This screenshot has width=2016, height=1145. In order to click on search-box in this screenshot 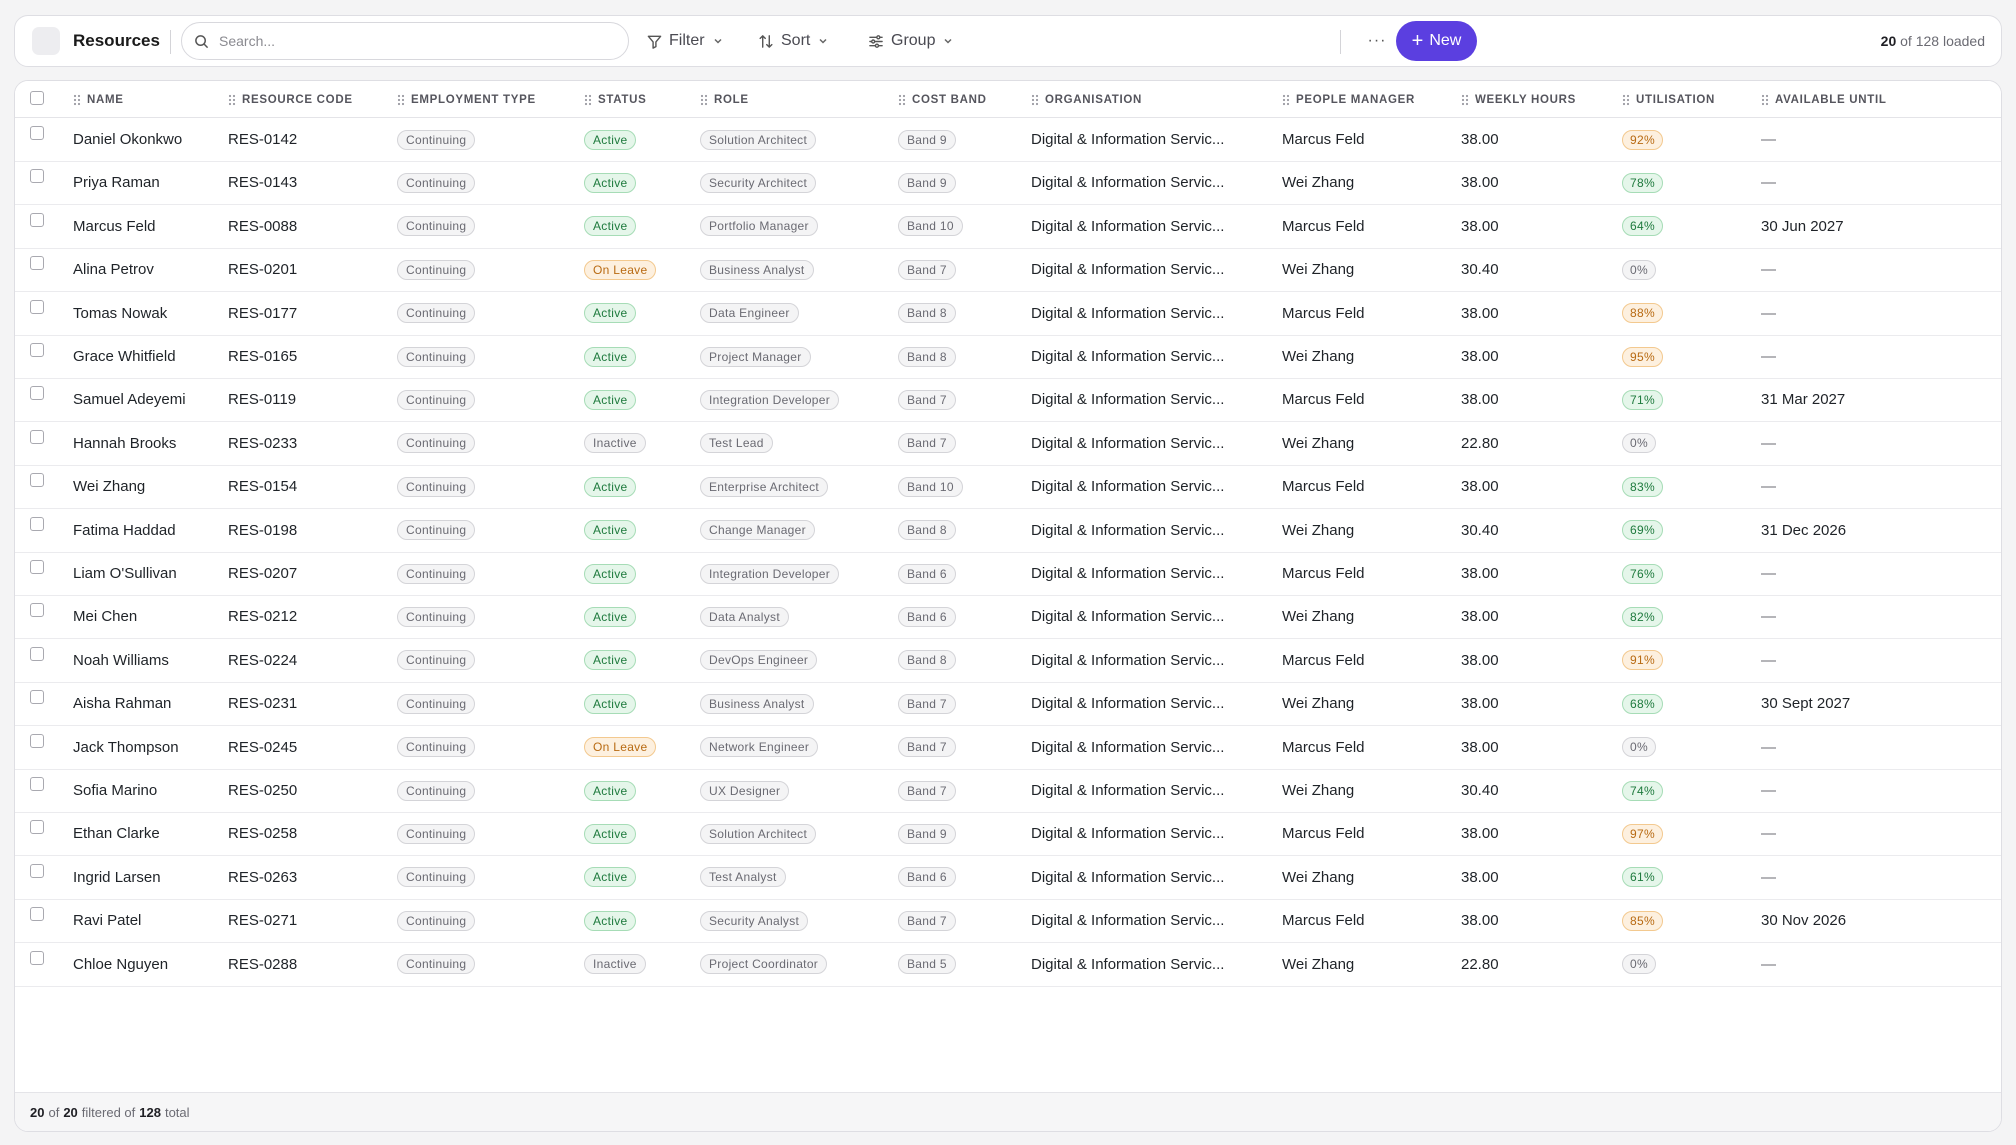, I will do `click(405, 41)`.